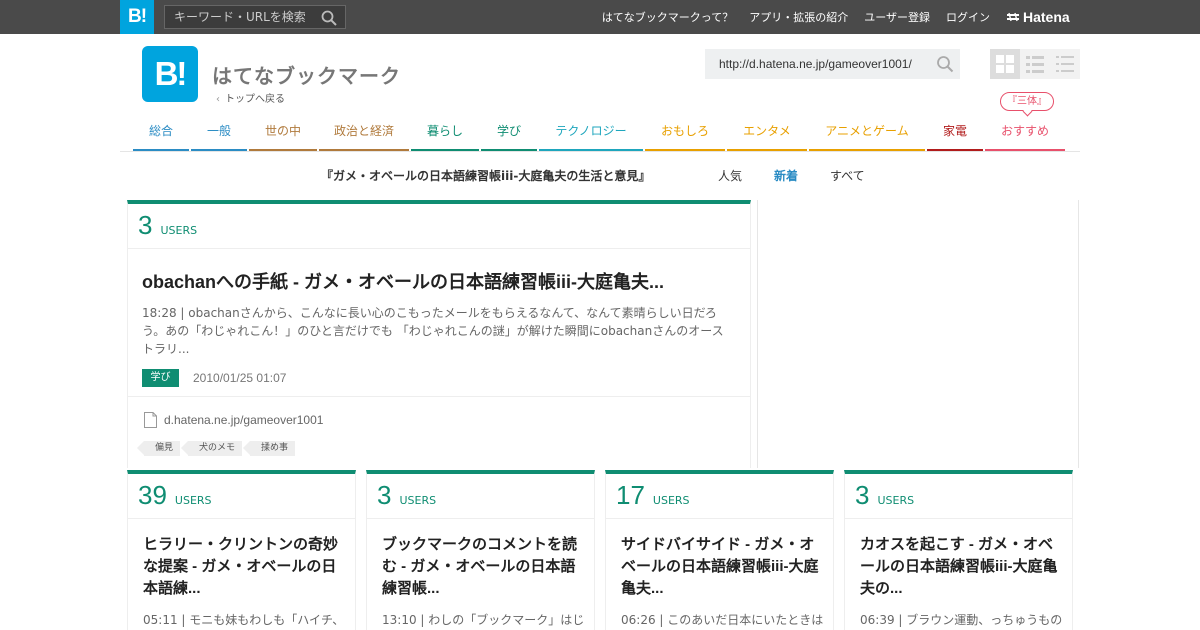 This screenshot has height=630, width=1200. What do you see at coordinates (240, 17) in the screenshot?
I see `global-search-input` at bounding box center [240, 17].